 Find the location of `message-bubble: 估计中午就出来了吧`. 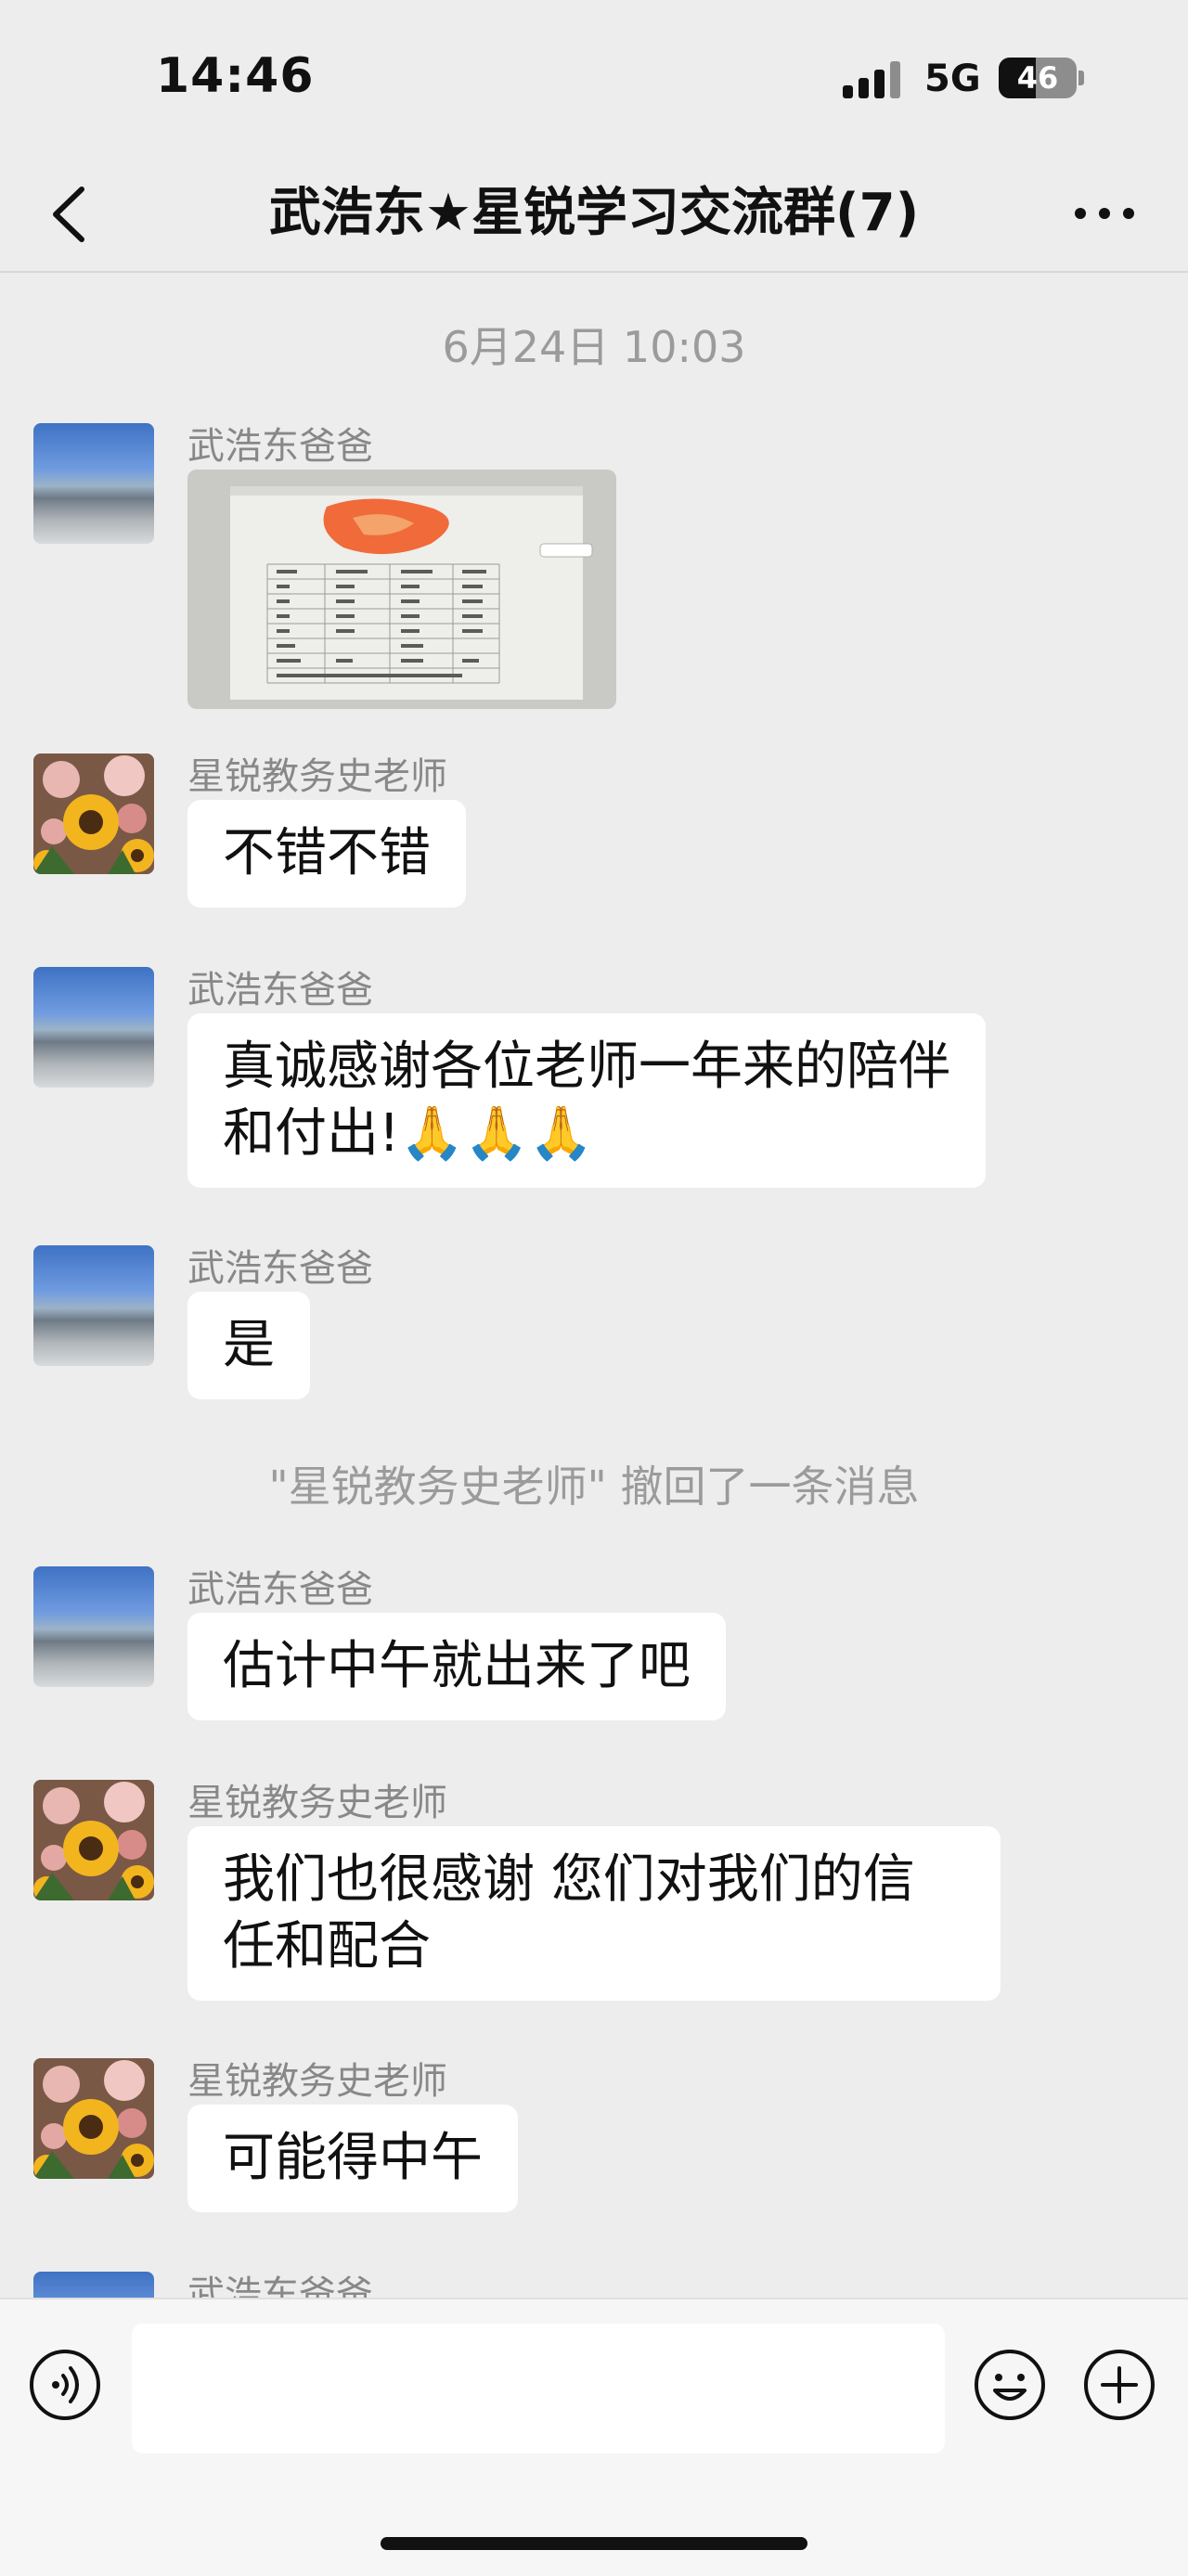

message-bubble: 估计中午就出来了吧 is located at coordinates (456, 1667).